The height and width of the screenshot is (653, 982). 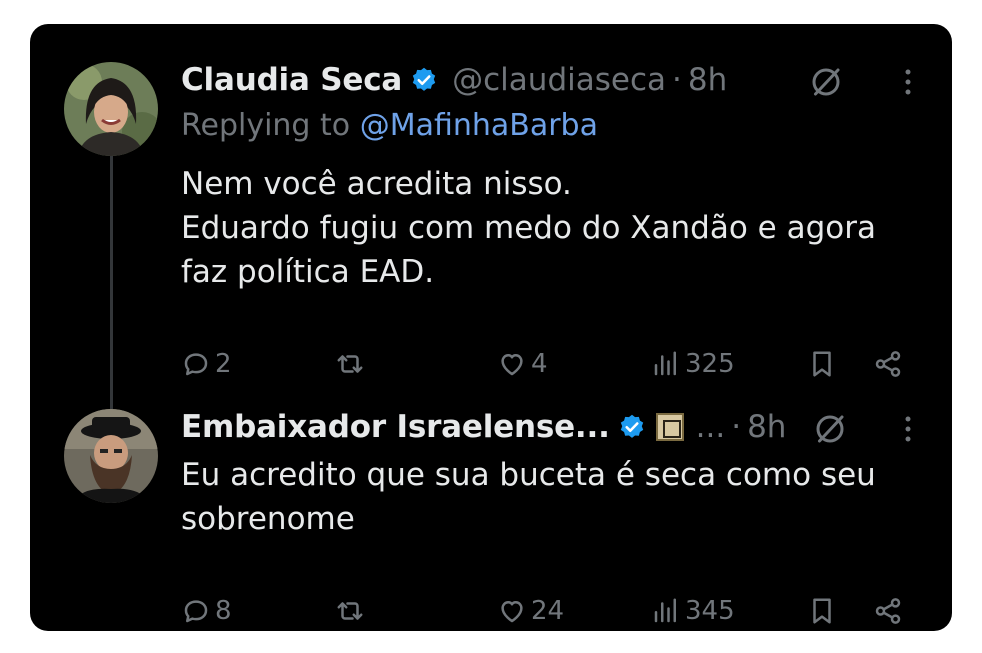 What do you see at coordinates (559, 80) in the screenshot?
I see `handle: @claudiaseca` at bounding box center [559, 80].